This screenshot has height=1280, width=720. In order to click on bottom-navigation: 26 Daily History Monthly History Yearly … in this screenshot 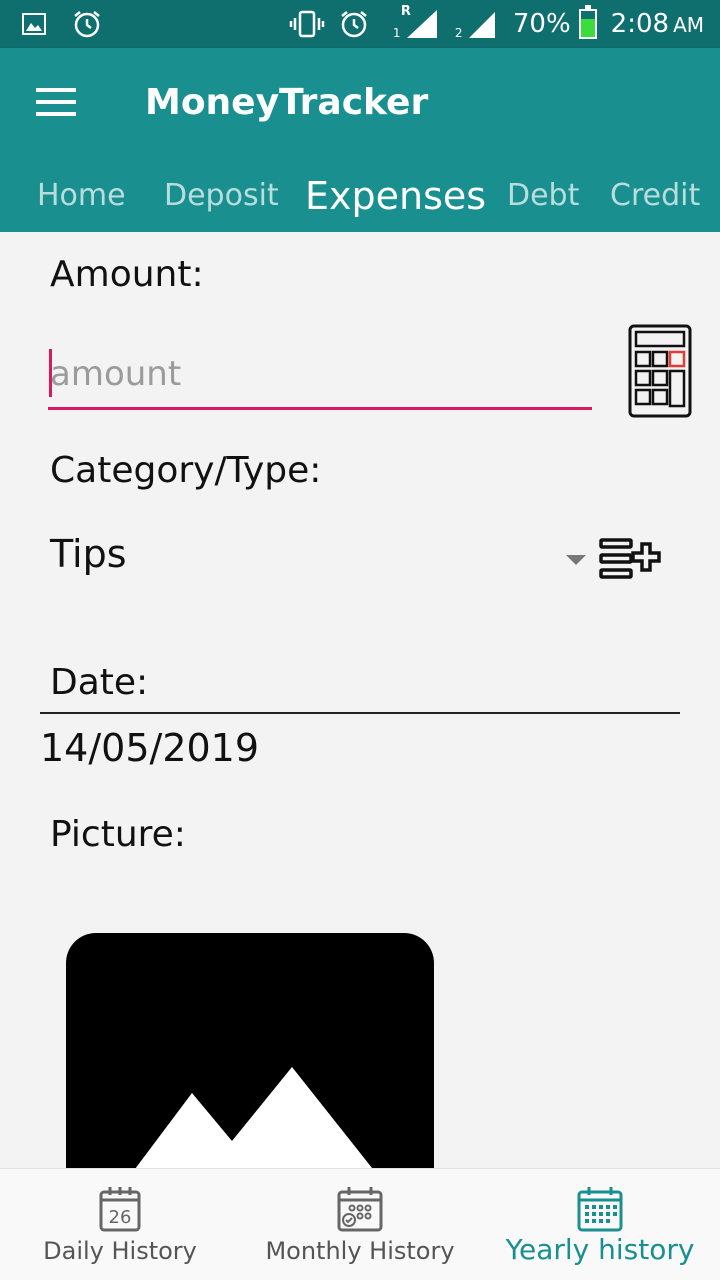, I will do `click(360, 1224)`.